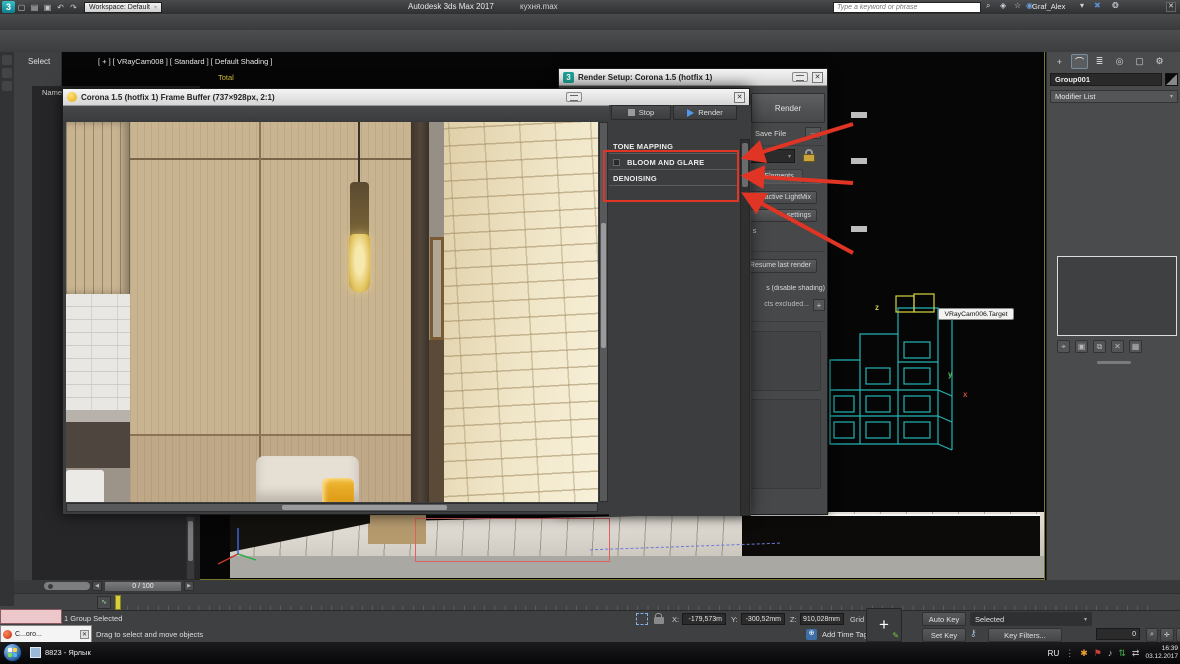  I want to click on z-coord-field: 910,028mm, so click(822, 619).